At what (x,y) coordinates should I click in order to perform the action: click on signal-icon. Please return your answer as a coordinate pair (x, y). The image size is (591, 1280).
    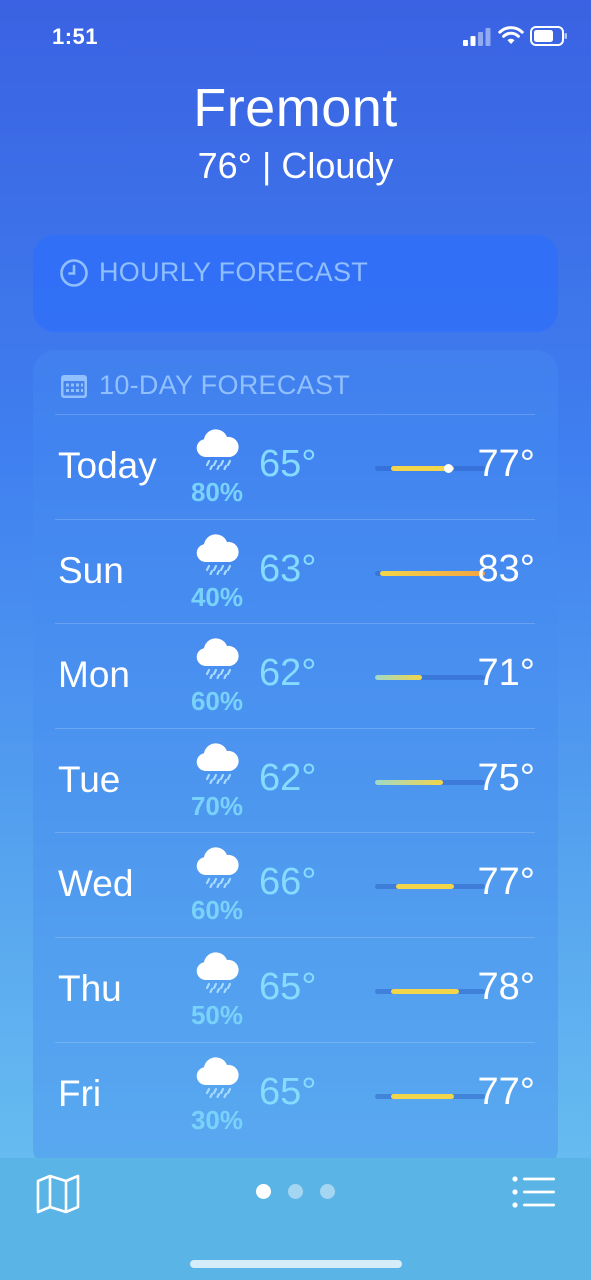
    Looking at the image, I should click on (477, 37).